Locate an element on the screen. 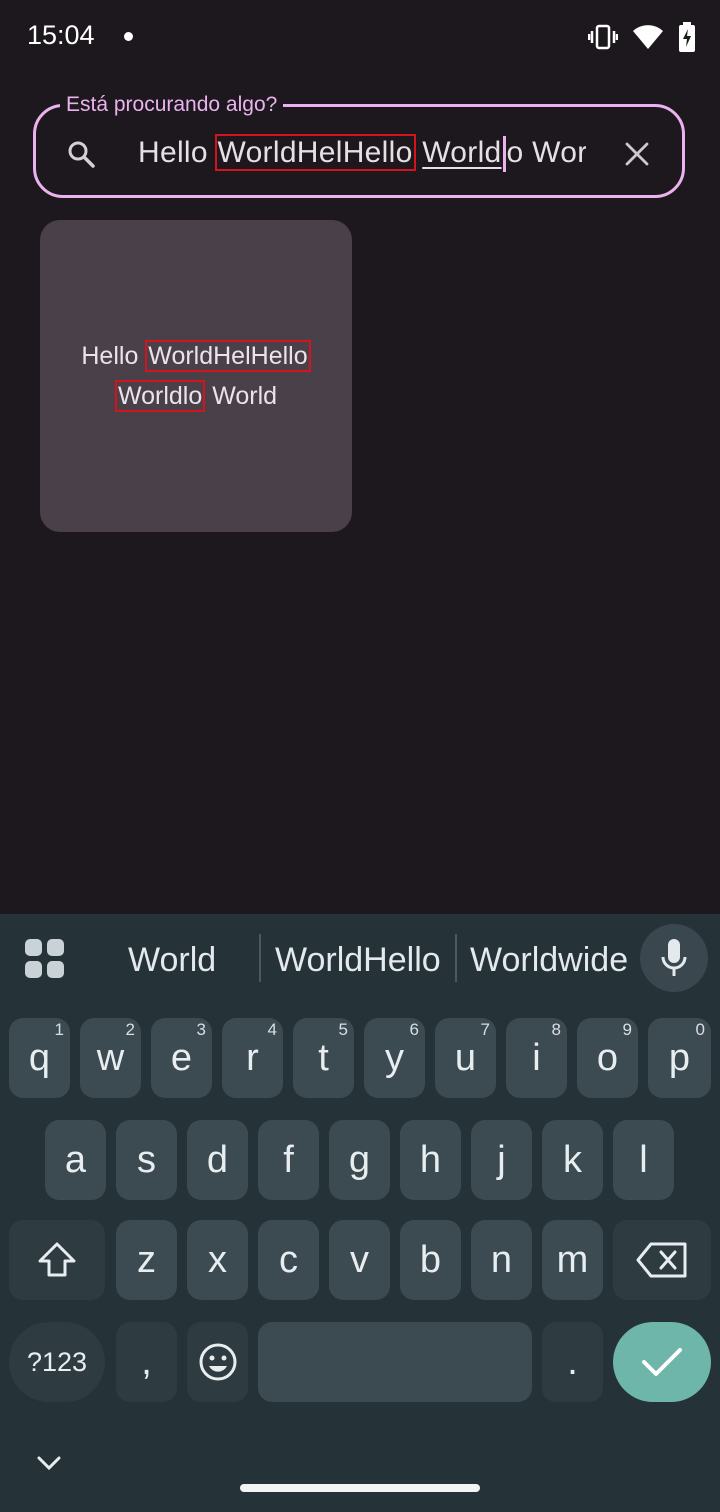 The image size is (720, 1512). key-label: w is located at coordinates (110, 1057).